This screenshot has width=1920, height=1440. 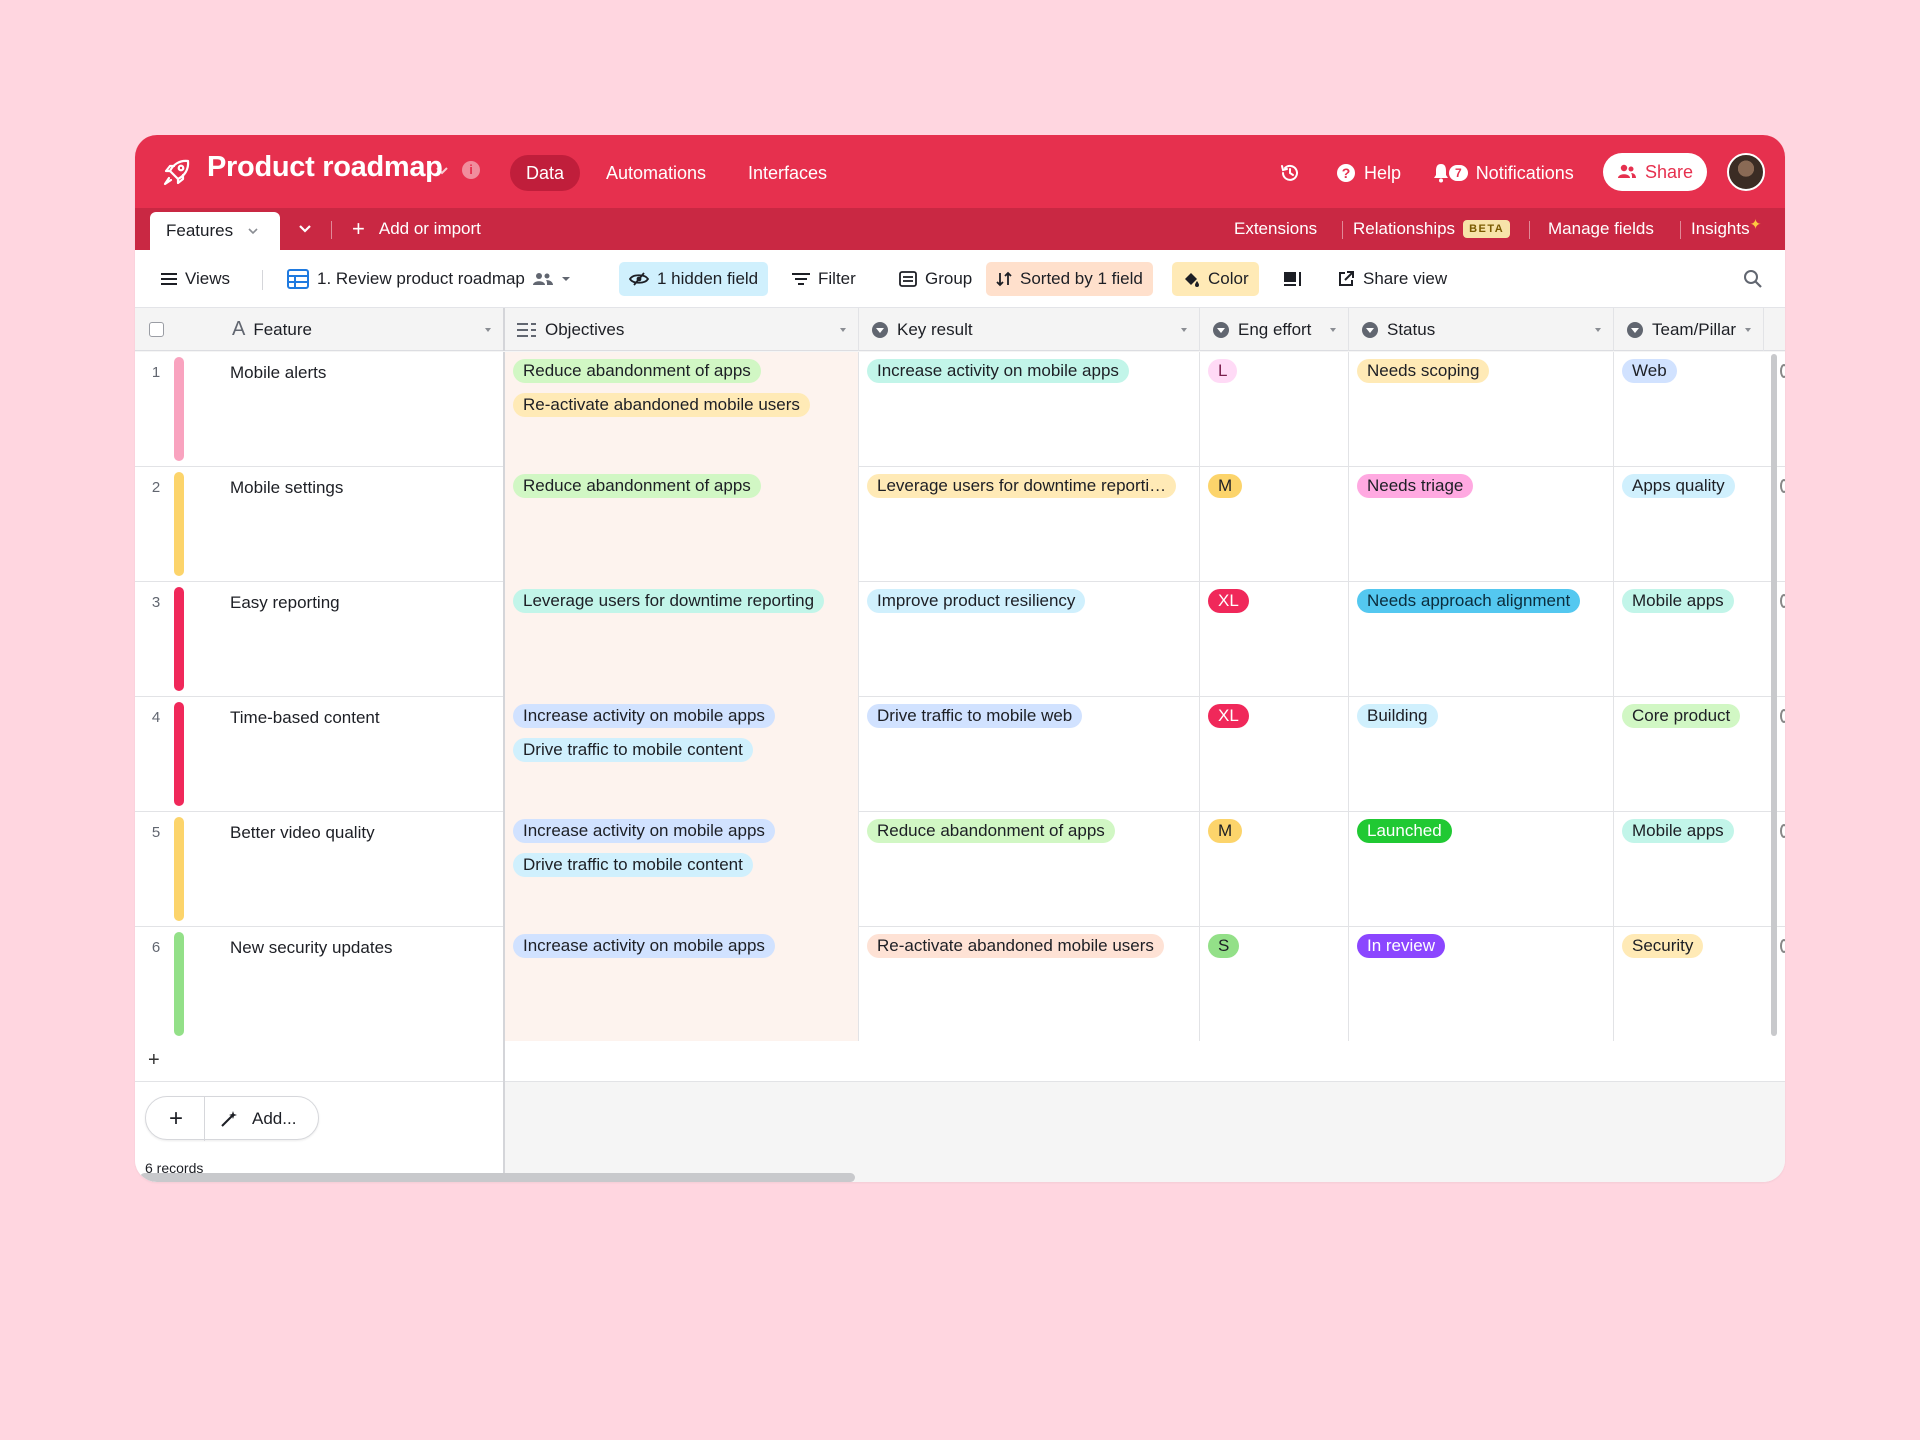 What do you see at coordinates (1029, 754) in the screenshot?
I see `key-result-cell: Drive traffic to mobile web` at bounding box center [1029, 754].